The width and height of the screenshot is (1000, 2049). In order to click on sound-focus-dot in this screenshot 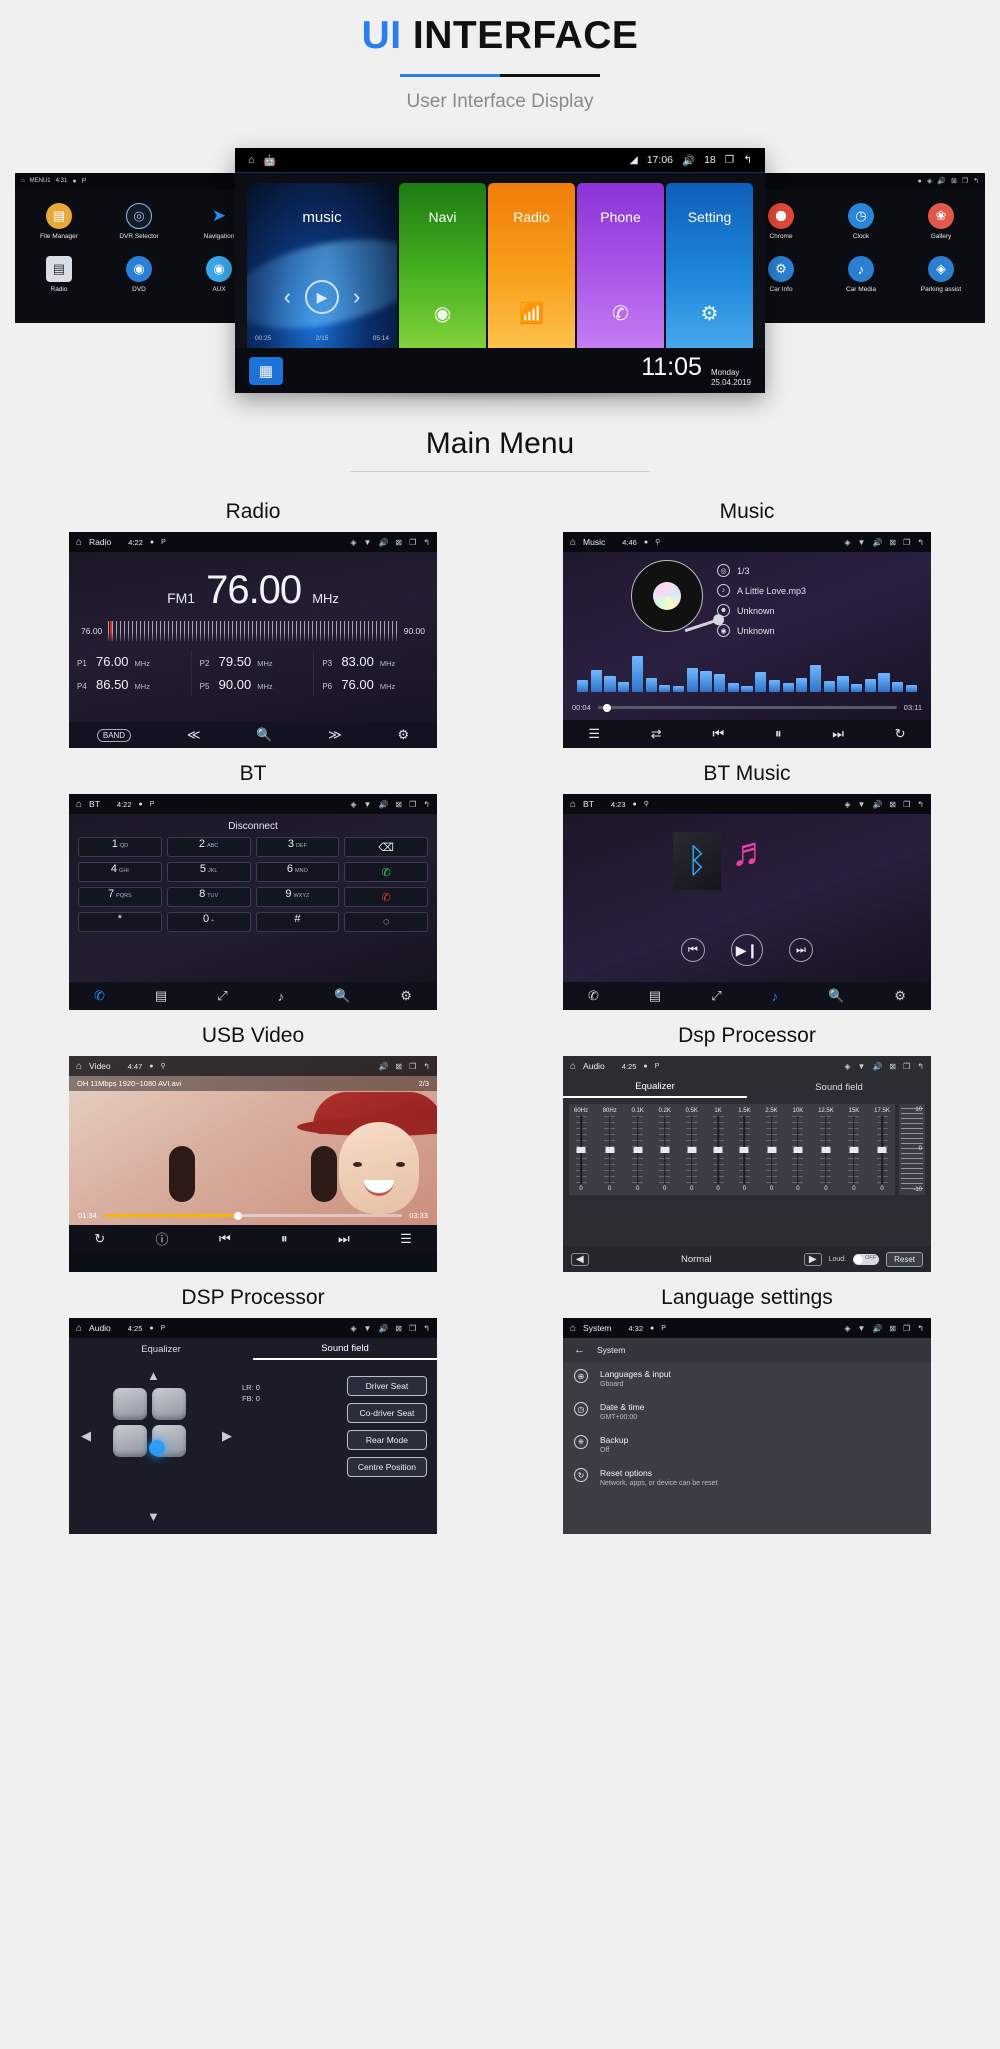, I will do `click(156, 1448)`.